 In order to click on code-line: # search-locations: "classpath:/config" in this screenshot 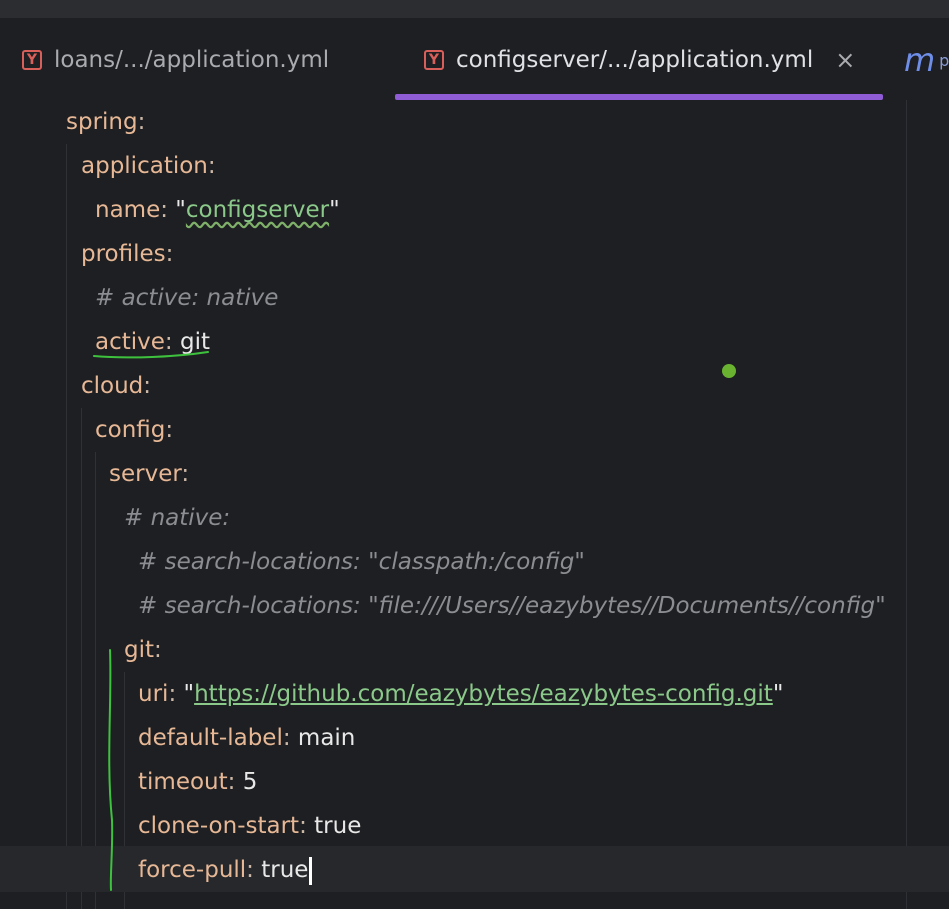, I will do `click(361, 562)`.